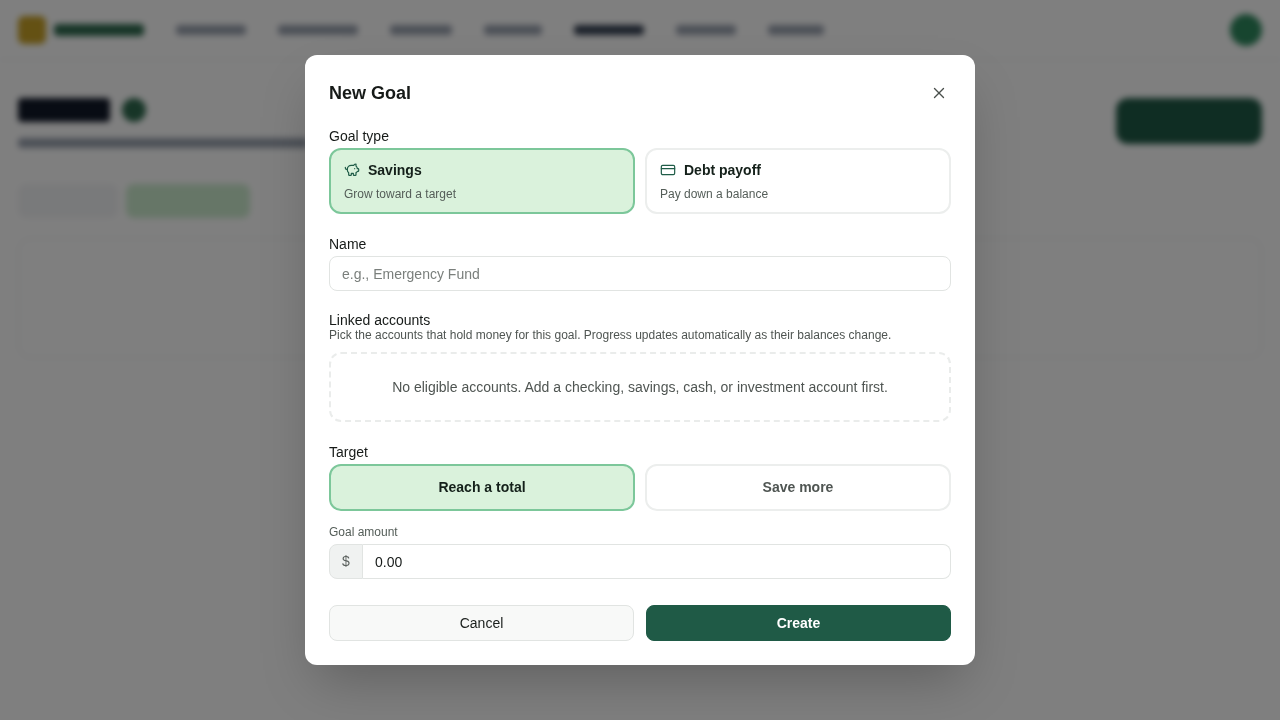  I want to click on dialog-title: New Goal, so click(370, 93).